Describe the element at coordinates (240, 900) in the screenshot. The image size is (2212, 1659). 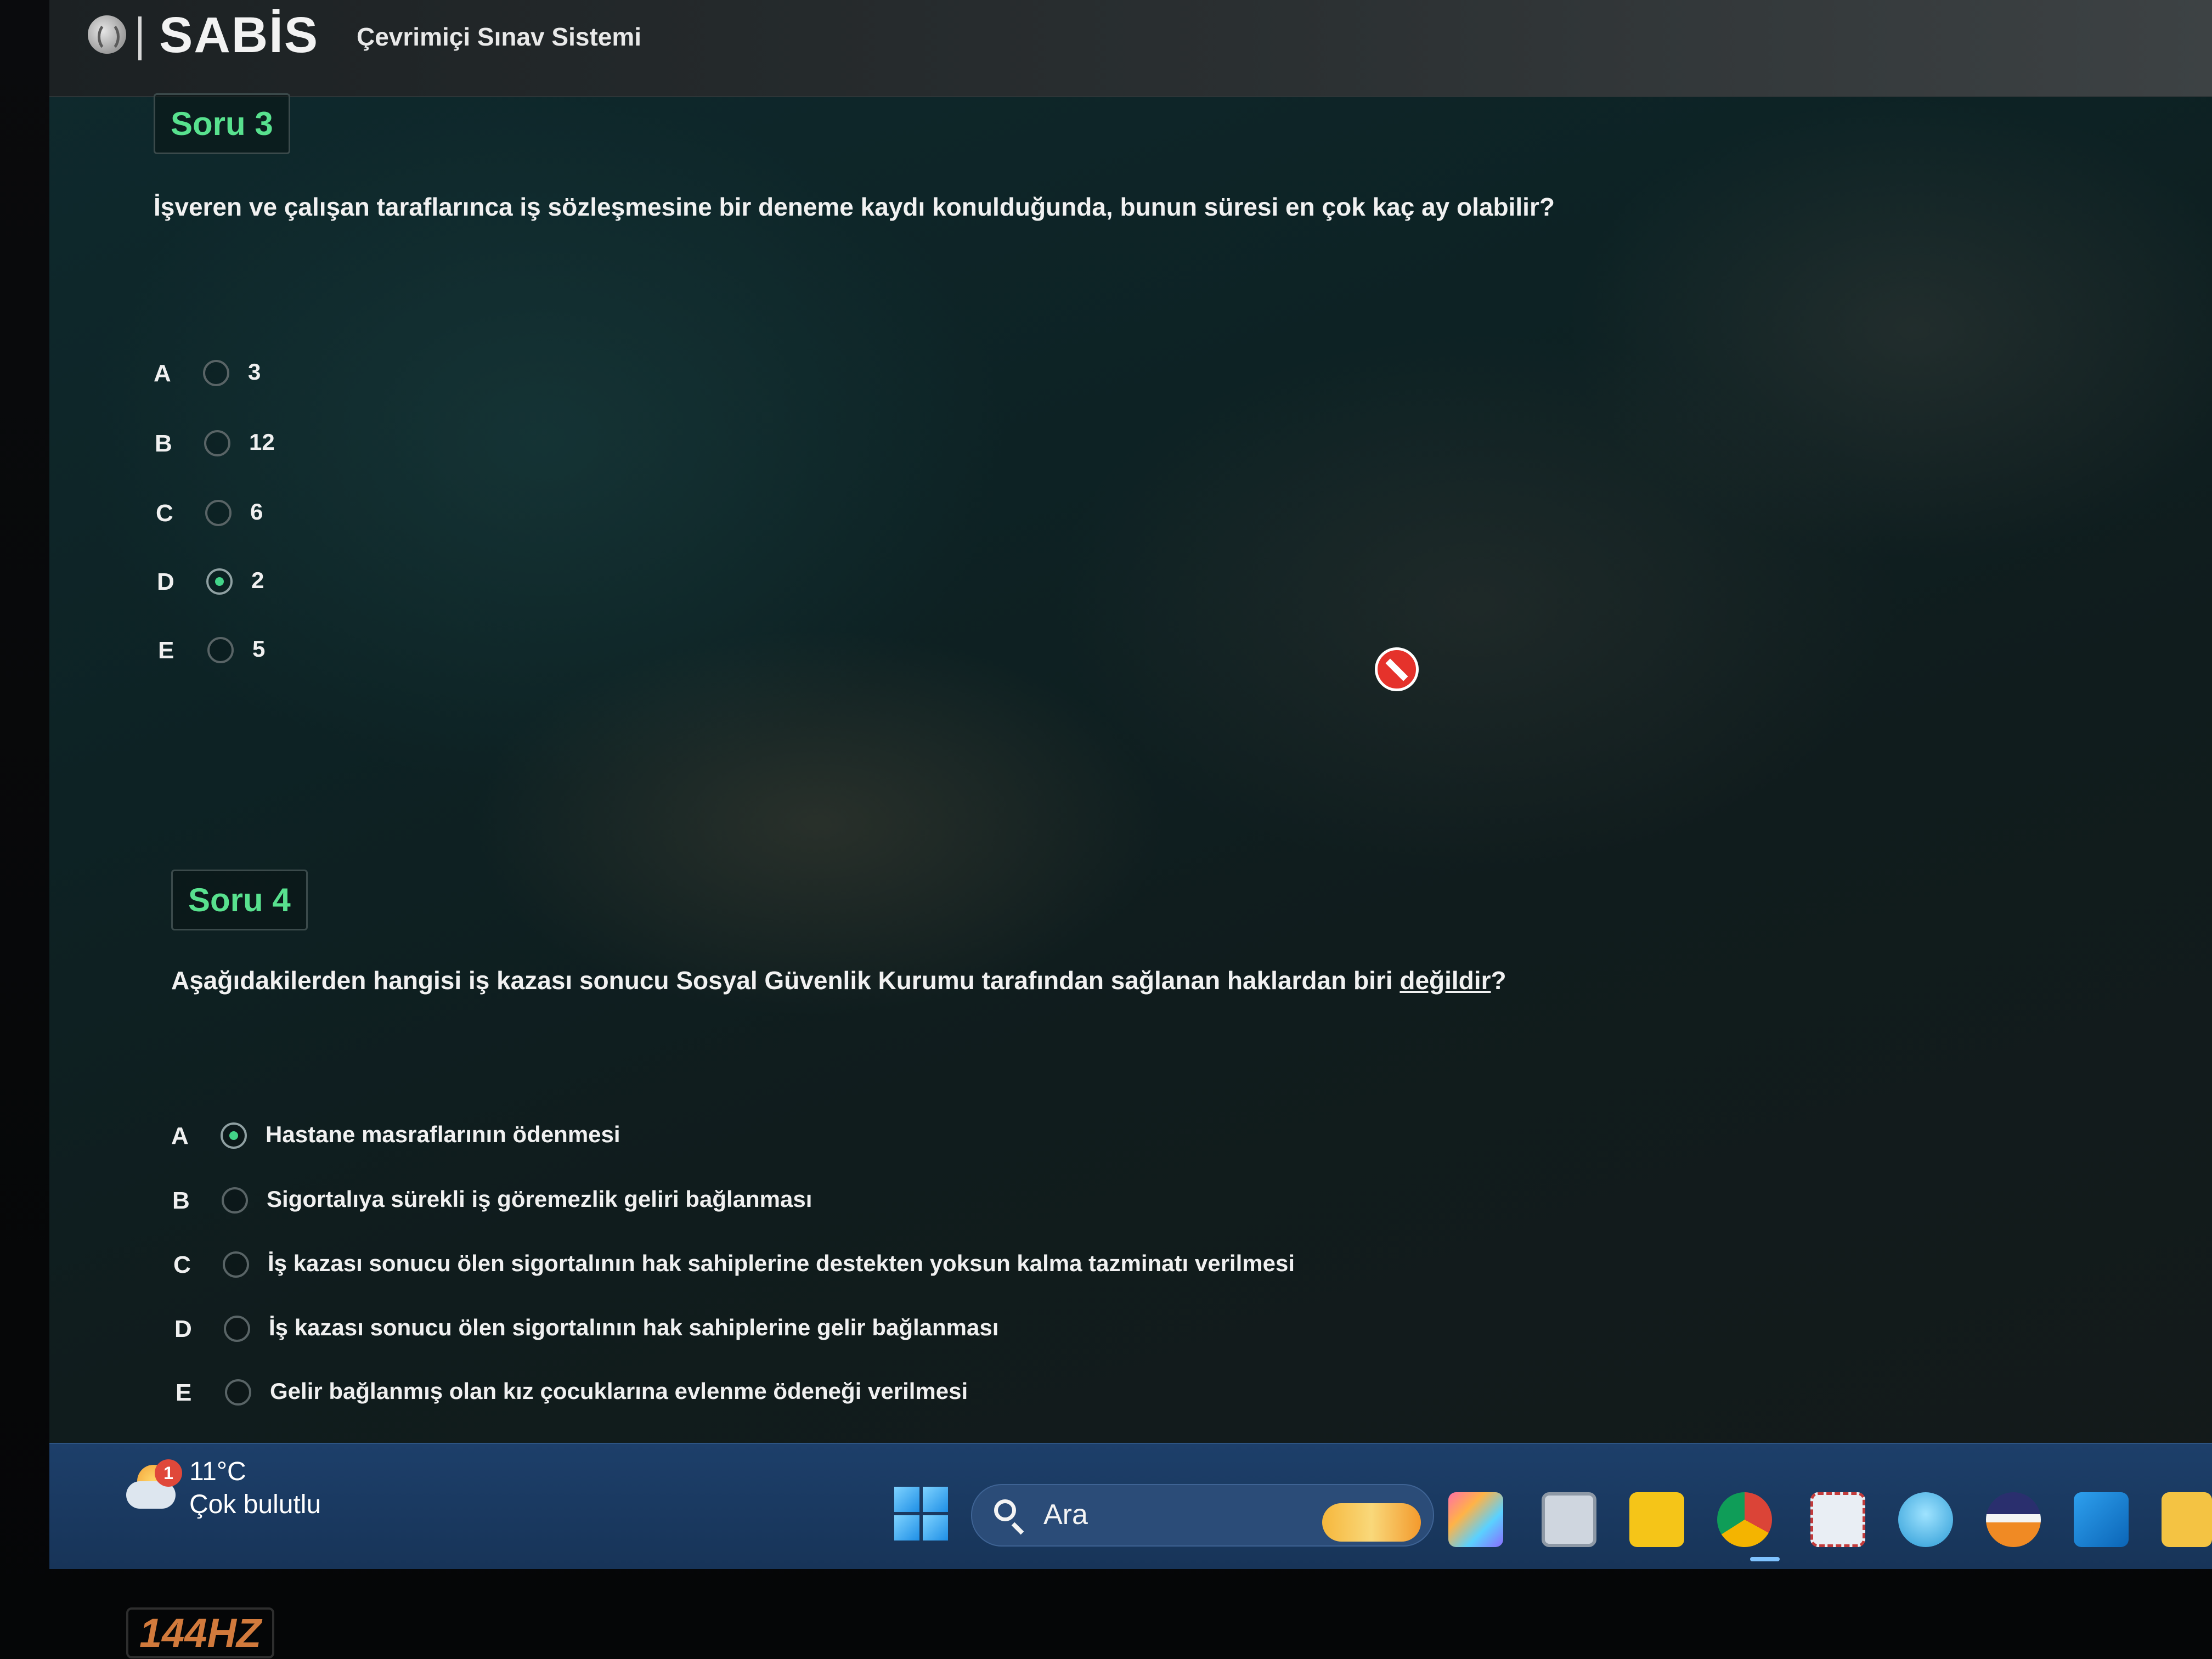
I see `question-badge-4: Soru 4` at that location.